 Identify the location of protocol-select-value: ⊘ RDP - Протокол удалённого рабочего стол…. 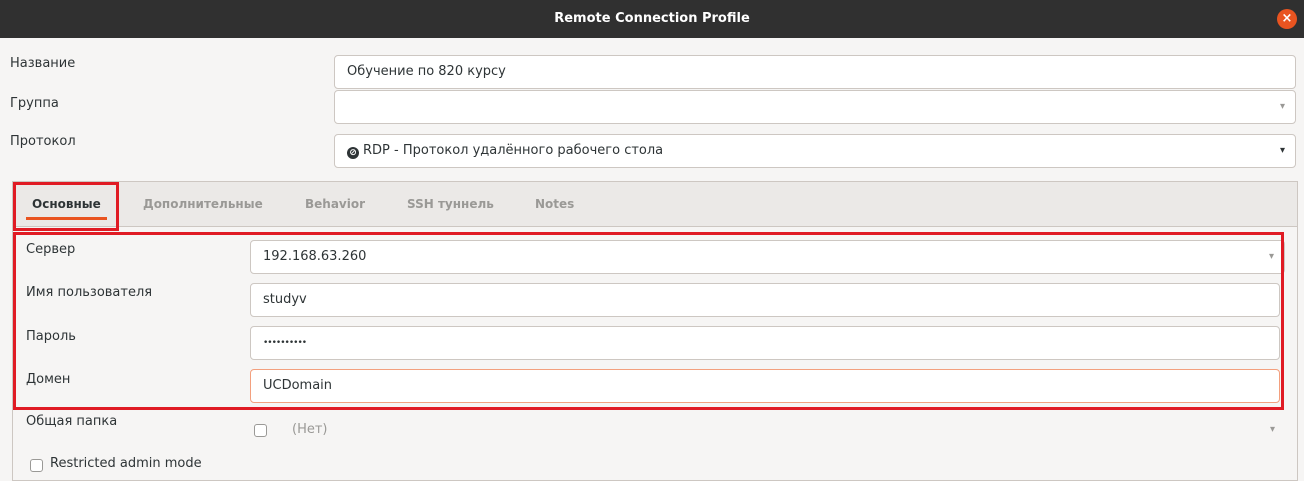
(505, 151).